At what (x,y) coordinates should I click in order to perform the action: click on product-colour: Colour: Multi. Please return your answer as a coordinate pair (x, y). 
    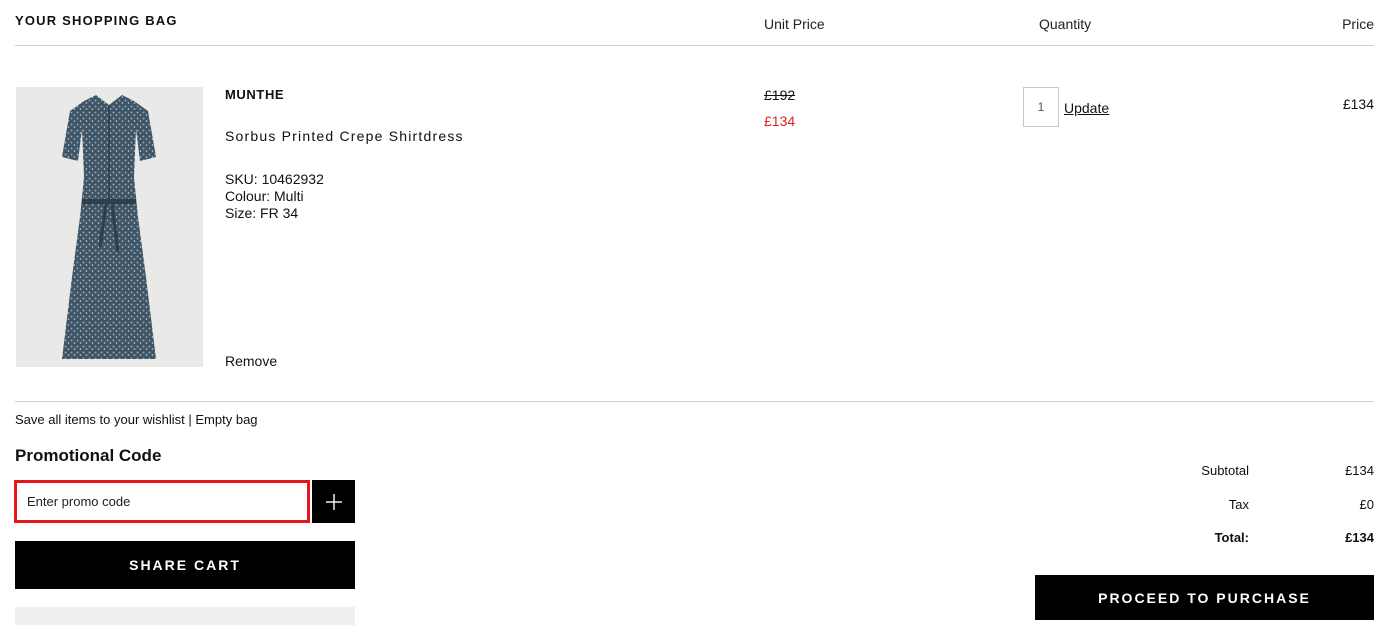
    Looking at the image, I should click on (264, 196).